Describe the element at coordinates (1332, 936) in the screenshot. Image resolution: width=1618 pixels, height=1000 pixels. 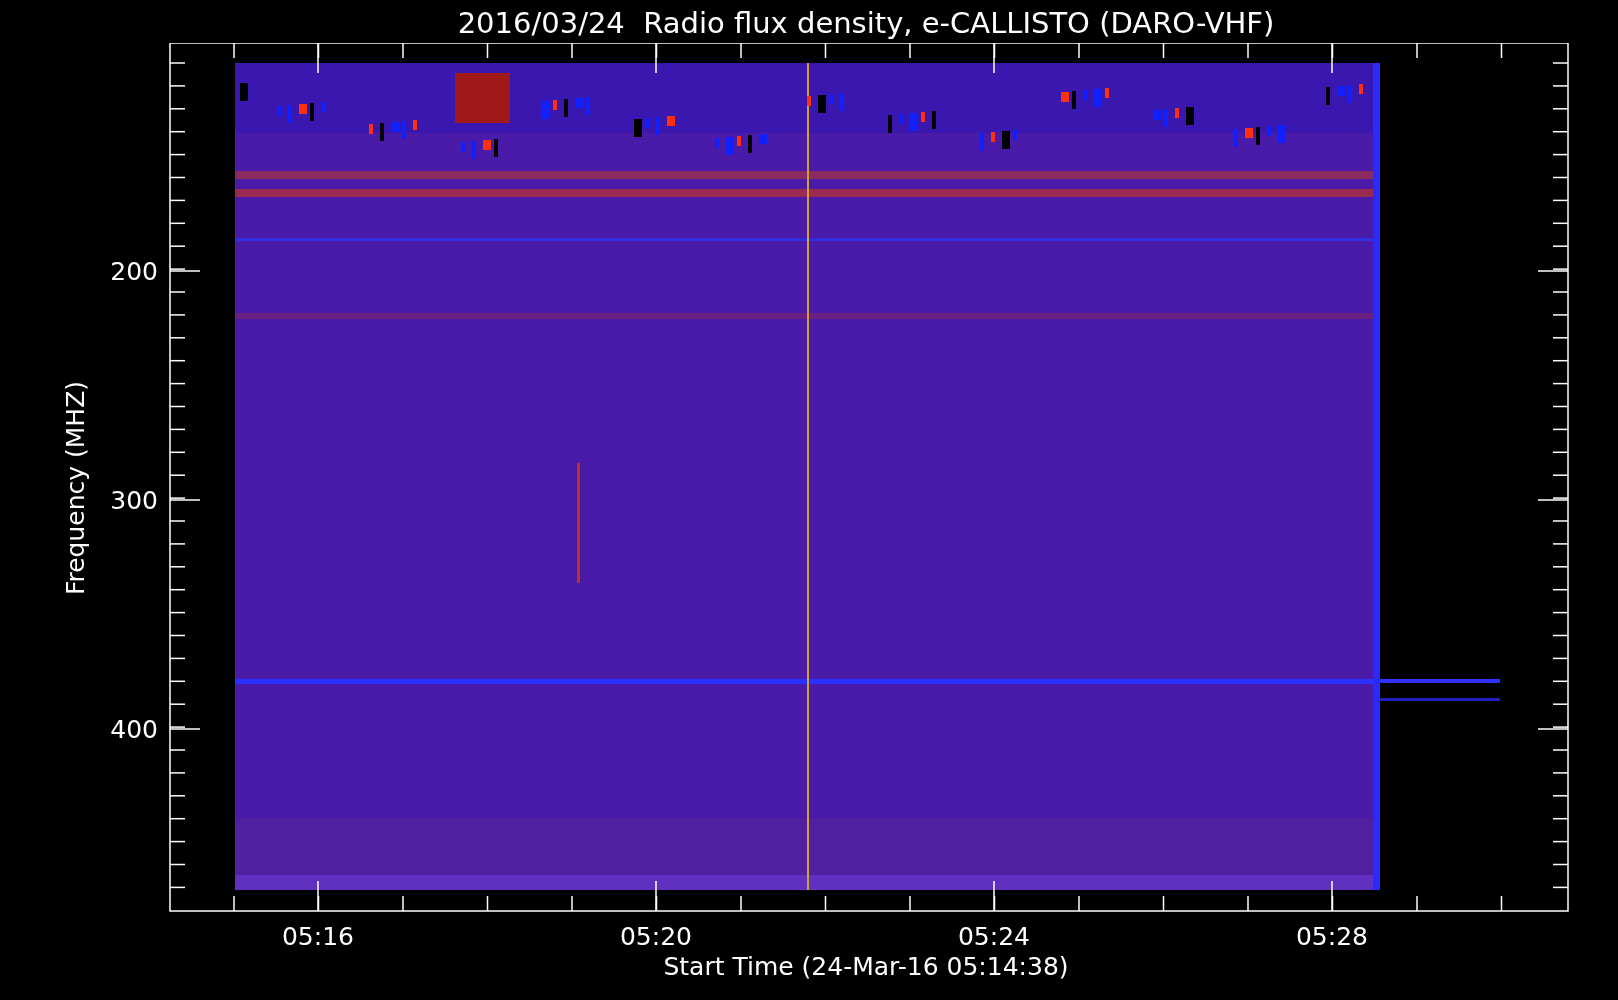
I see `x-tick-label: 05:28` at that location.